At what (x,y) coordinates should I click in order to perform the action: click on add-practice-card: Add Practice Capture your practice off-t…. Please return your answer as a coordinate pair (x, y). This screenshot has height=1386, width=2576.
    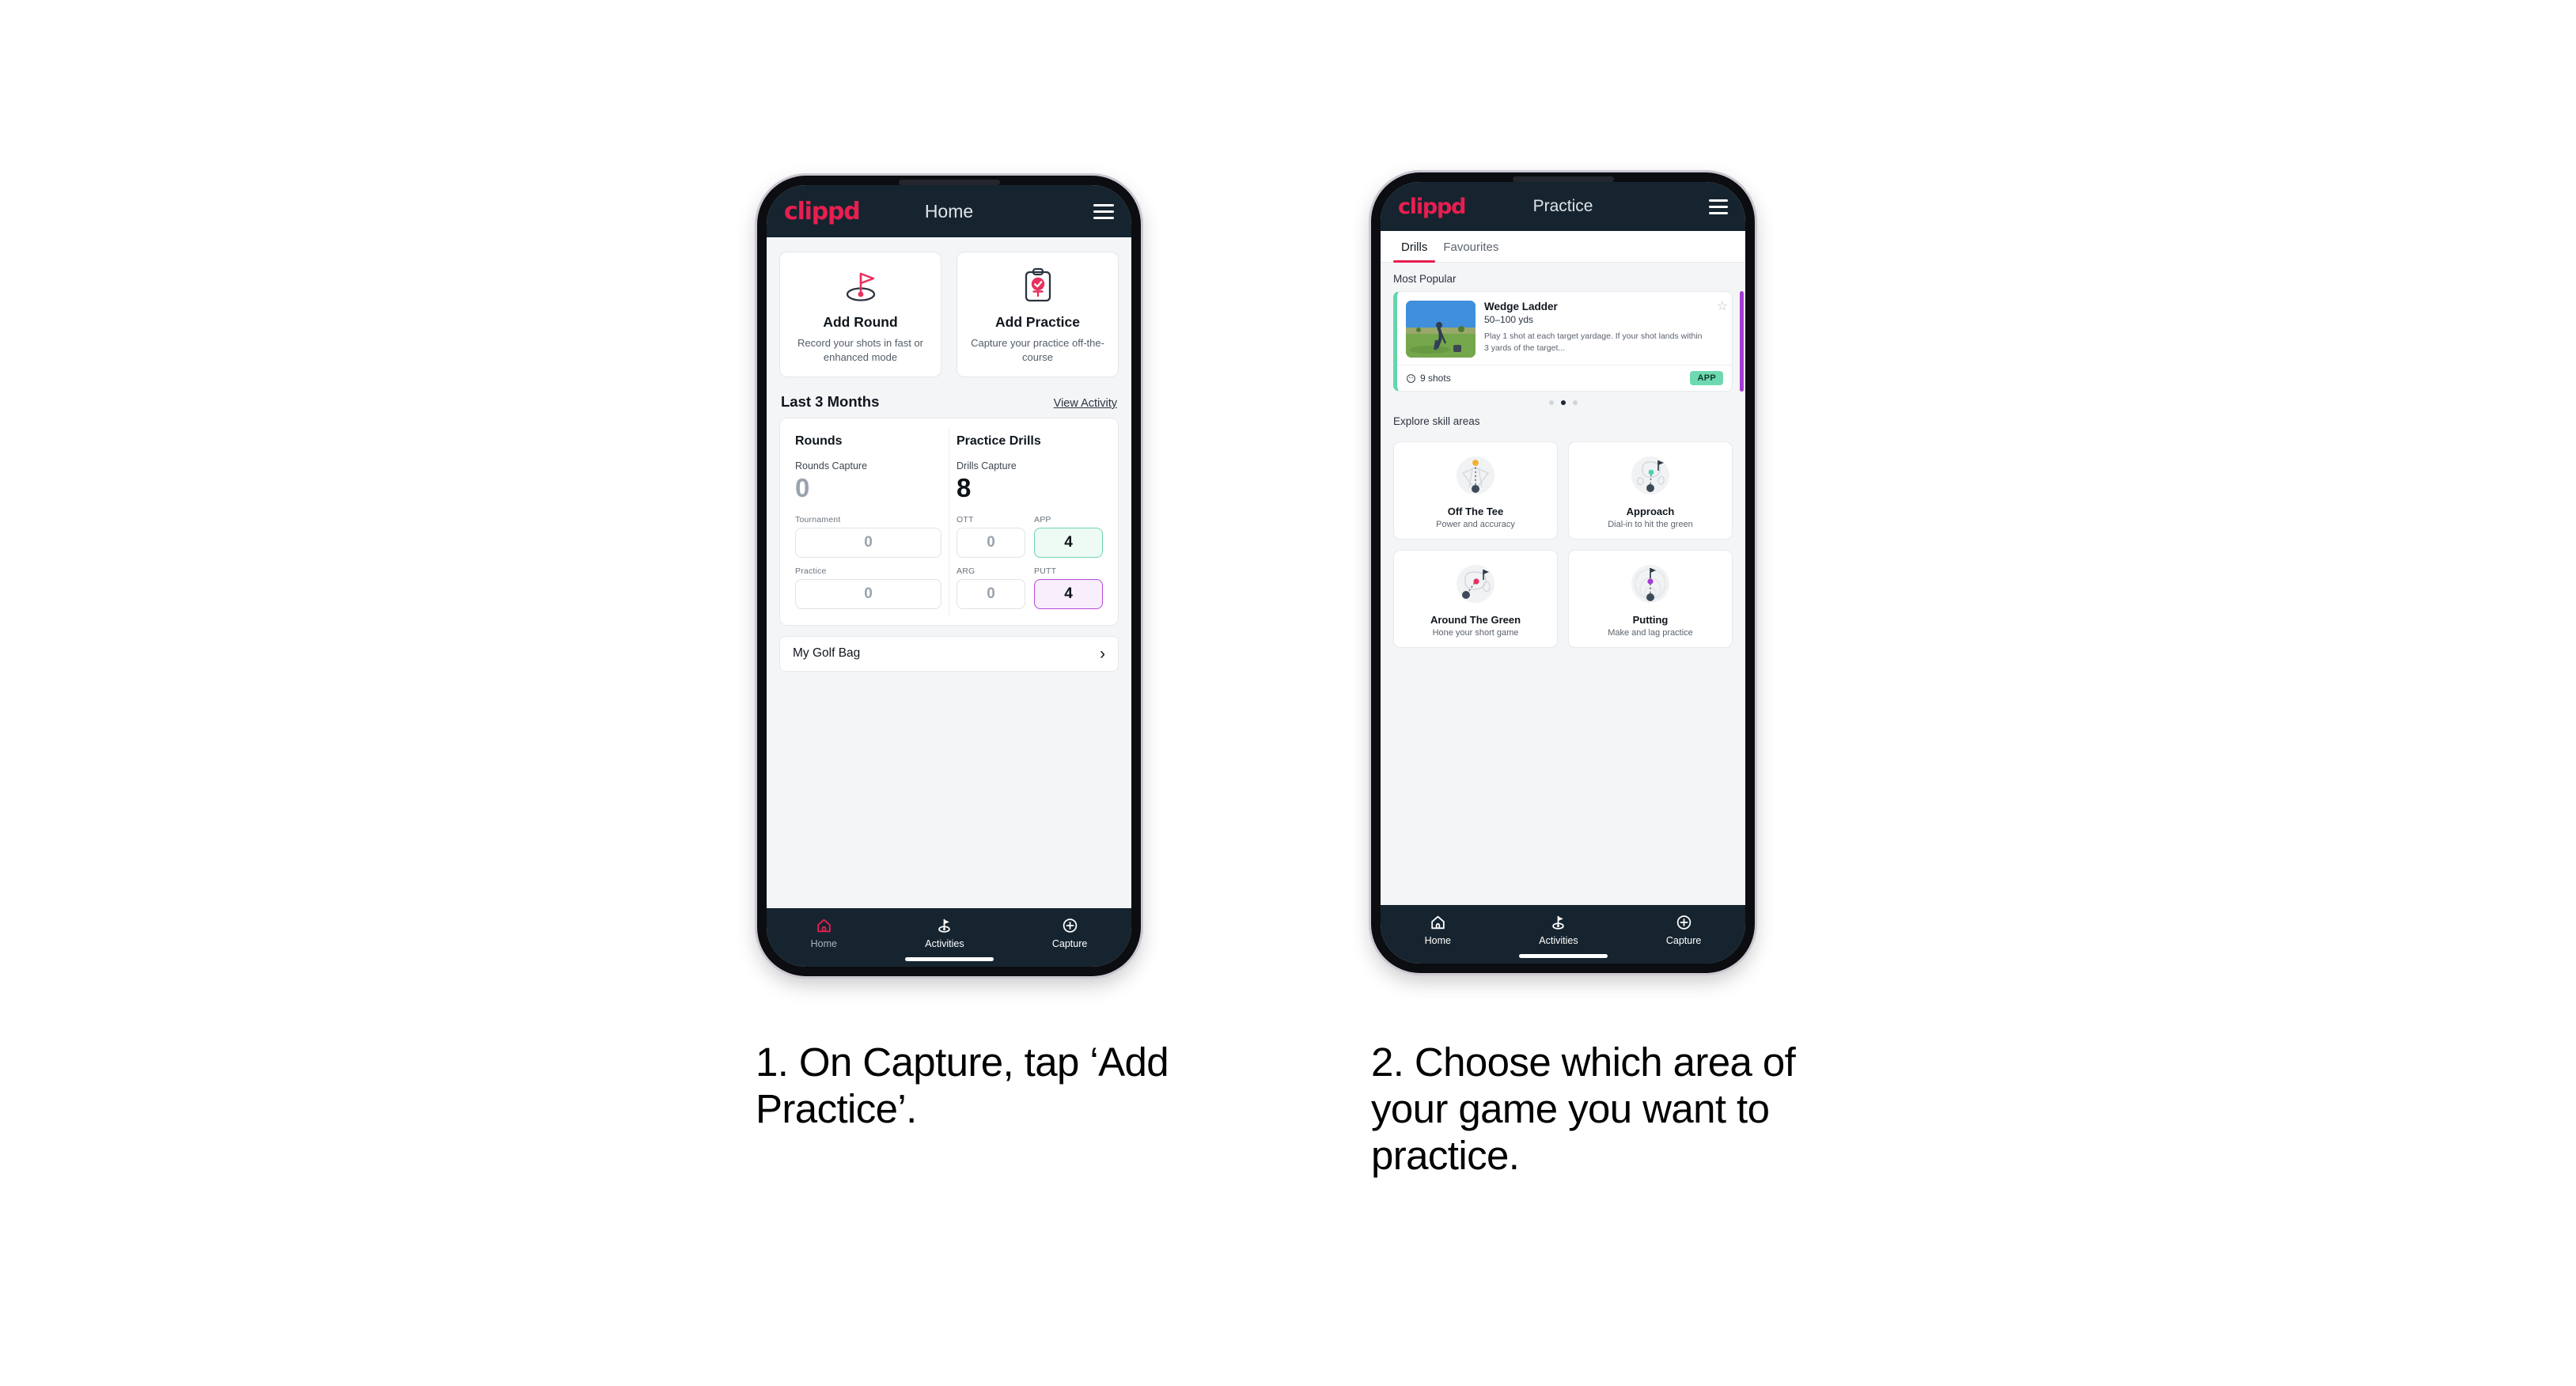
    Looking at the image, I should click on (1038, 315).